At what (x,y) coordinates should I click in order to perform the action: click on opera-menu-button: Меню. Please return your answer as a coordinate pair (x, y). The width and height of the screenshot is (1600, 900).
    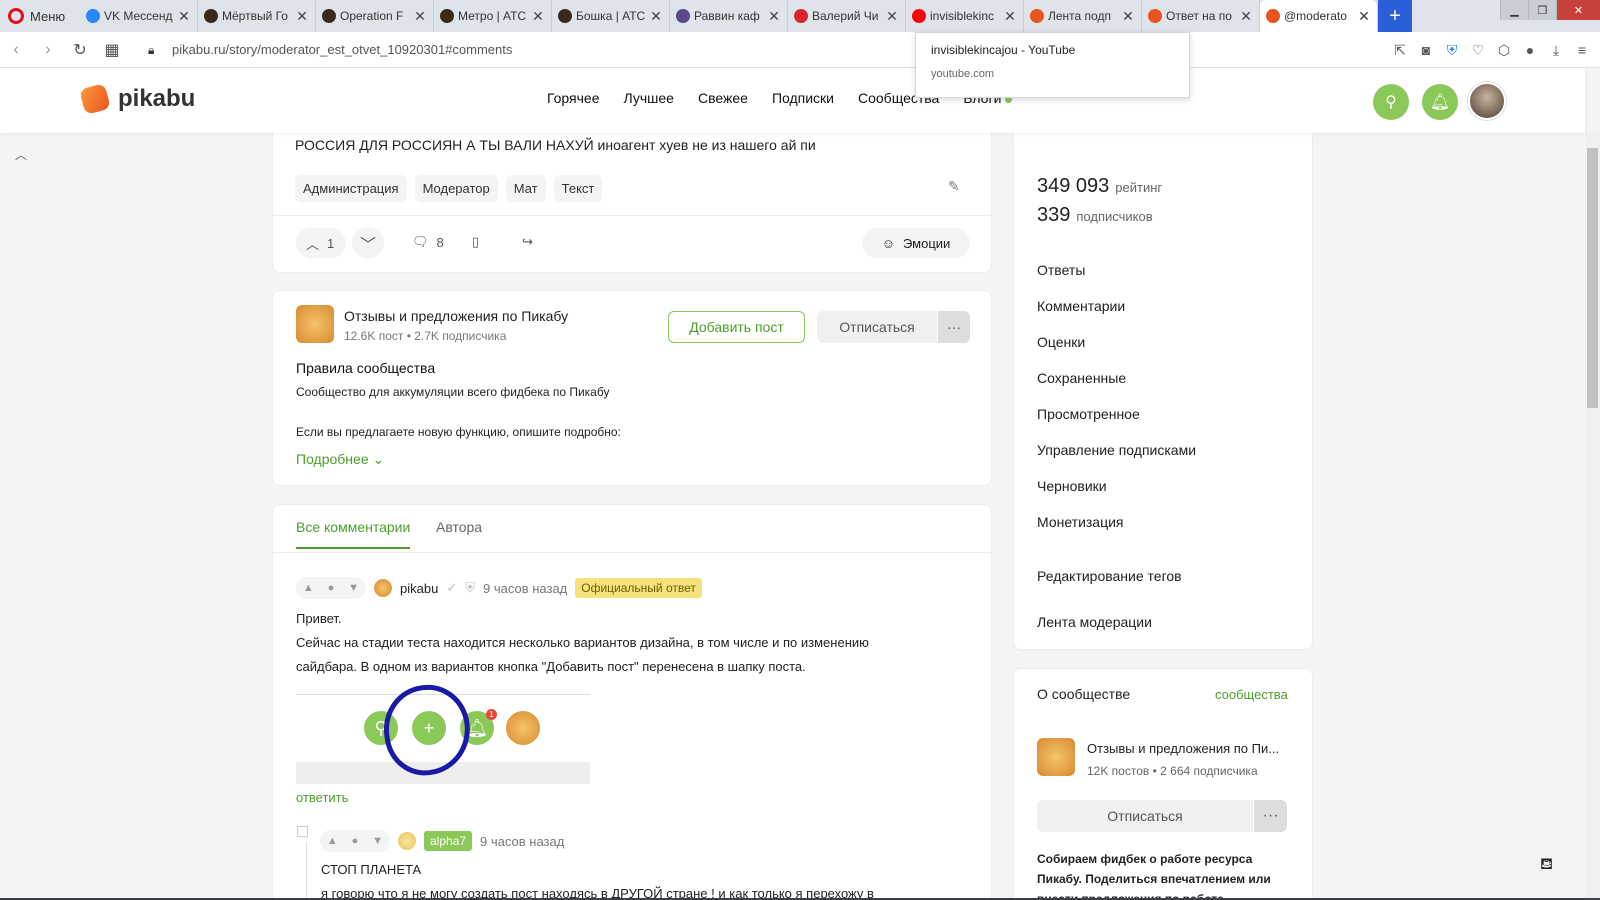
    Looking at the image, I should click on (40, 16).